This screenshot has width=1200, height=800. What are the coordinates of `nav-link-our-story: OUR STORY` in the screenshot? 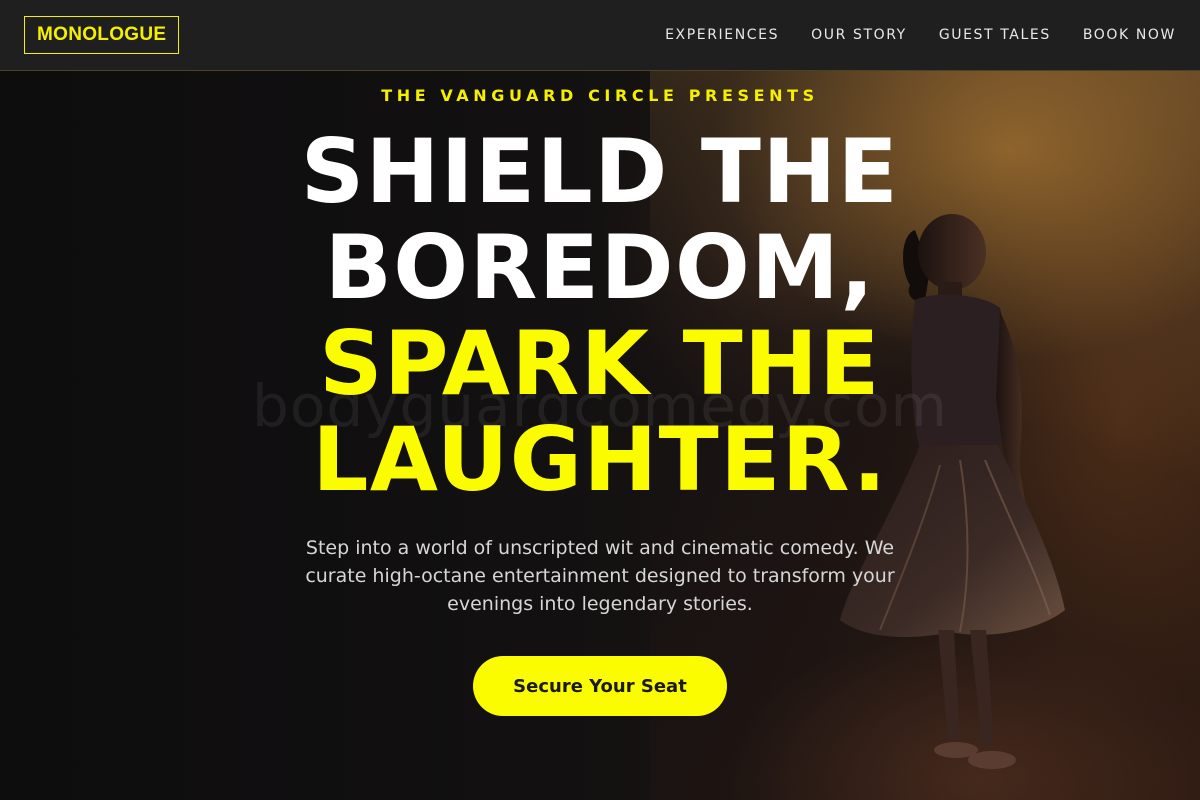 It's located at (859, 35).